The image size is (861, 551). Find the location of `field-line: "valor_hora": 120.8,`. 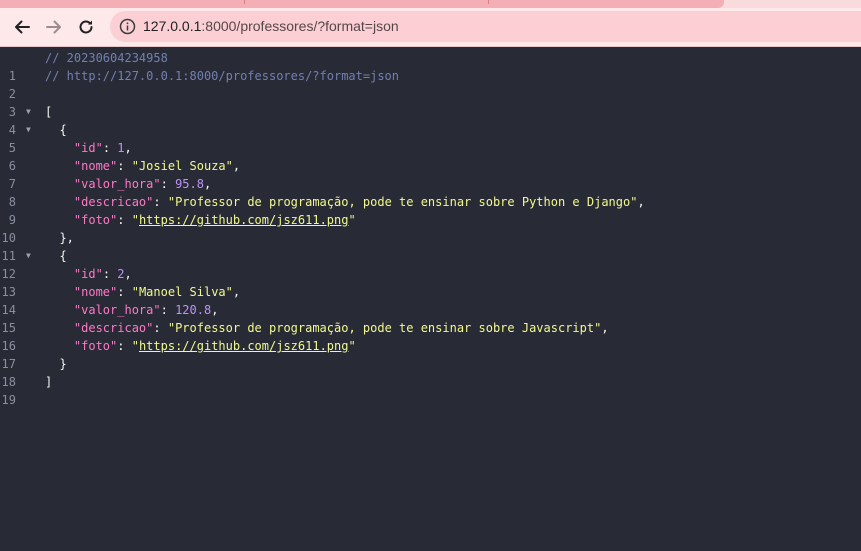

field-line: "valor_hora": 120.8, is located at coordinates (146, 310).